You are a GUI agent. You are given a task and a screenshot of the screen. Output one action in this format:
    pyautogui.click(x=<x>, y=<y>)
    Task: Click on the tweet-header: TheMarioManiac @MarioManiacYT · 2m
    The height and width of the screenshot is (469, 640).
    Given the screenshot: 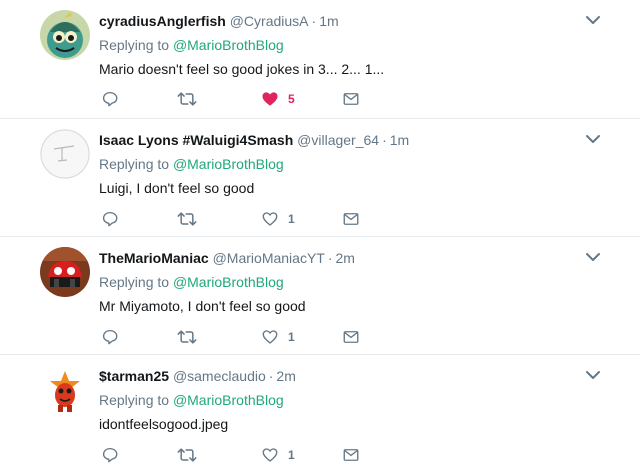 What is the action you would take?
    pyautogui.click(x=349, y=258)
    